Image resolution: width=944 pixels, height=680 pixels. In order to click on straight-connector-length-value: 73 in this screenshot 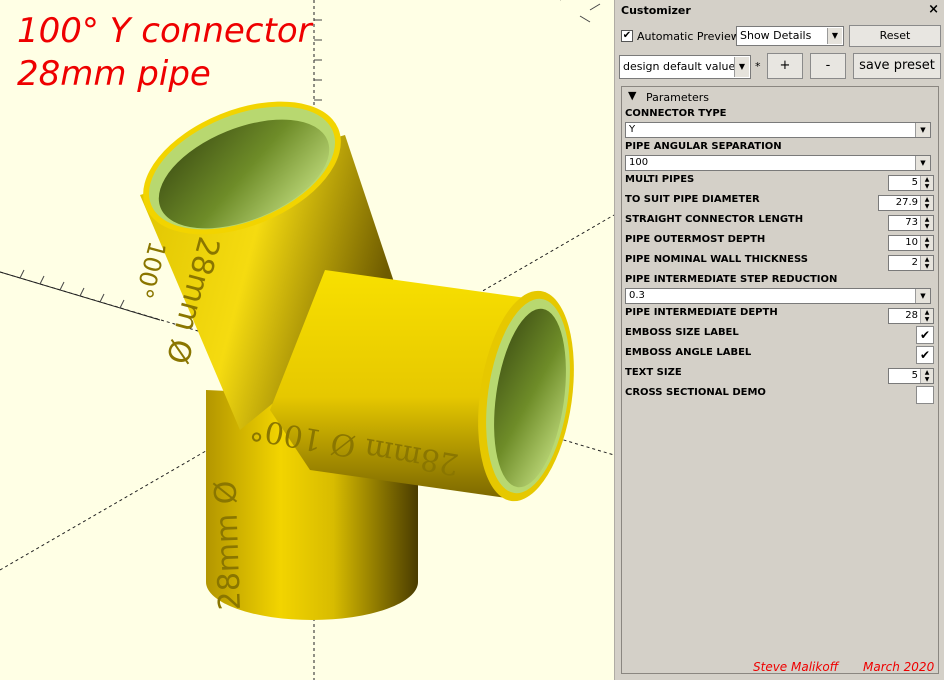, I will do `click(911, 222)`.